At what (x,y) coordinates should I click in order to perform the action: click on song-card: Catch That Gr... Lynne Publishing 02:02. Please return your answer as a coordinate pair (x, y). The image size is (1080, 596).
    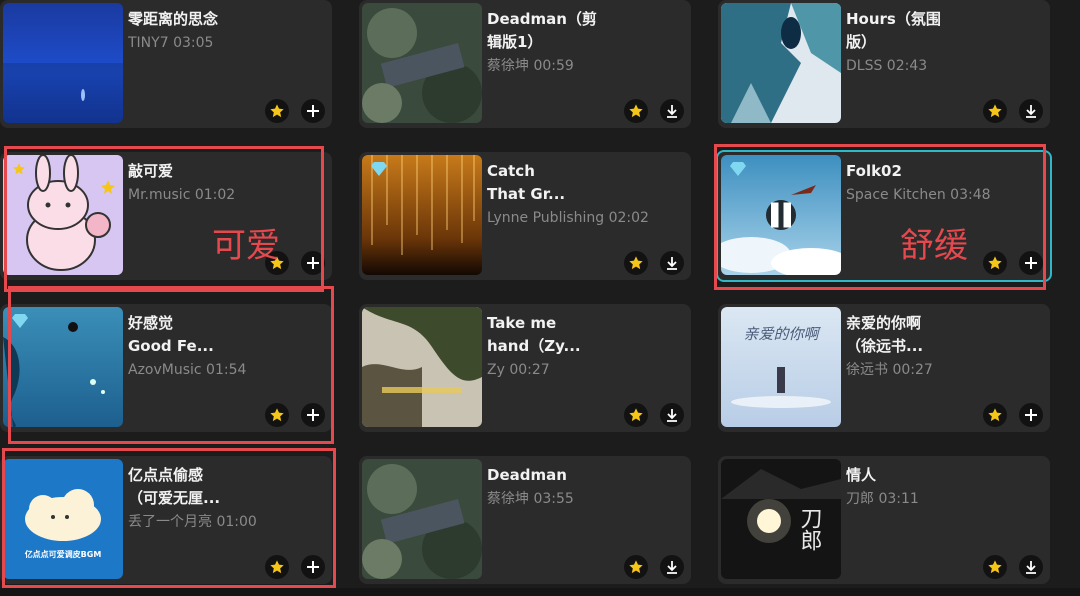
    Looking at the image, I should click on (525, 216).